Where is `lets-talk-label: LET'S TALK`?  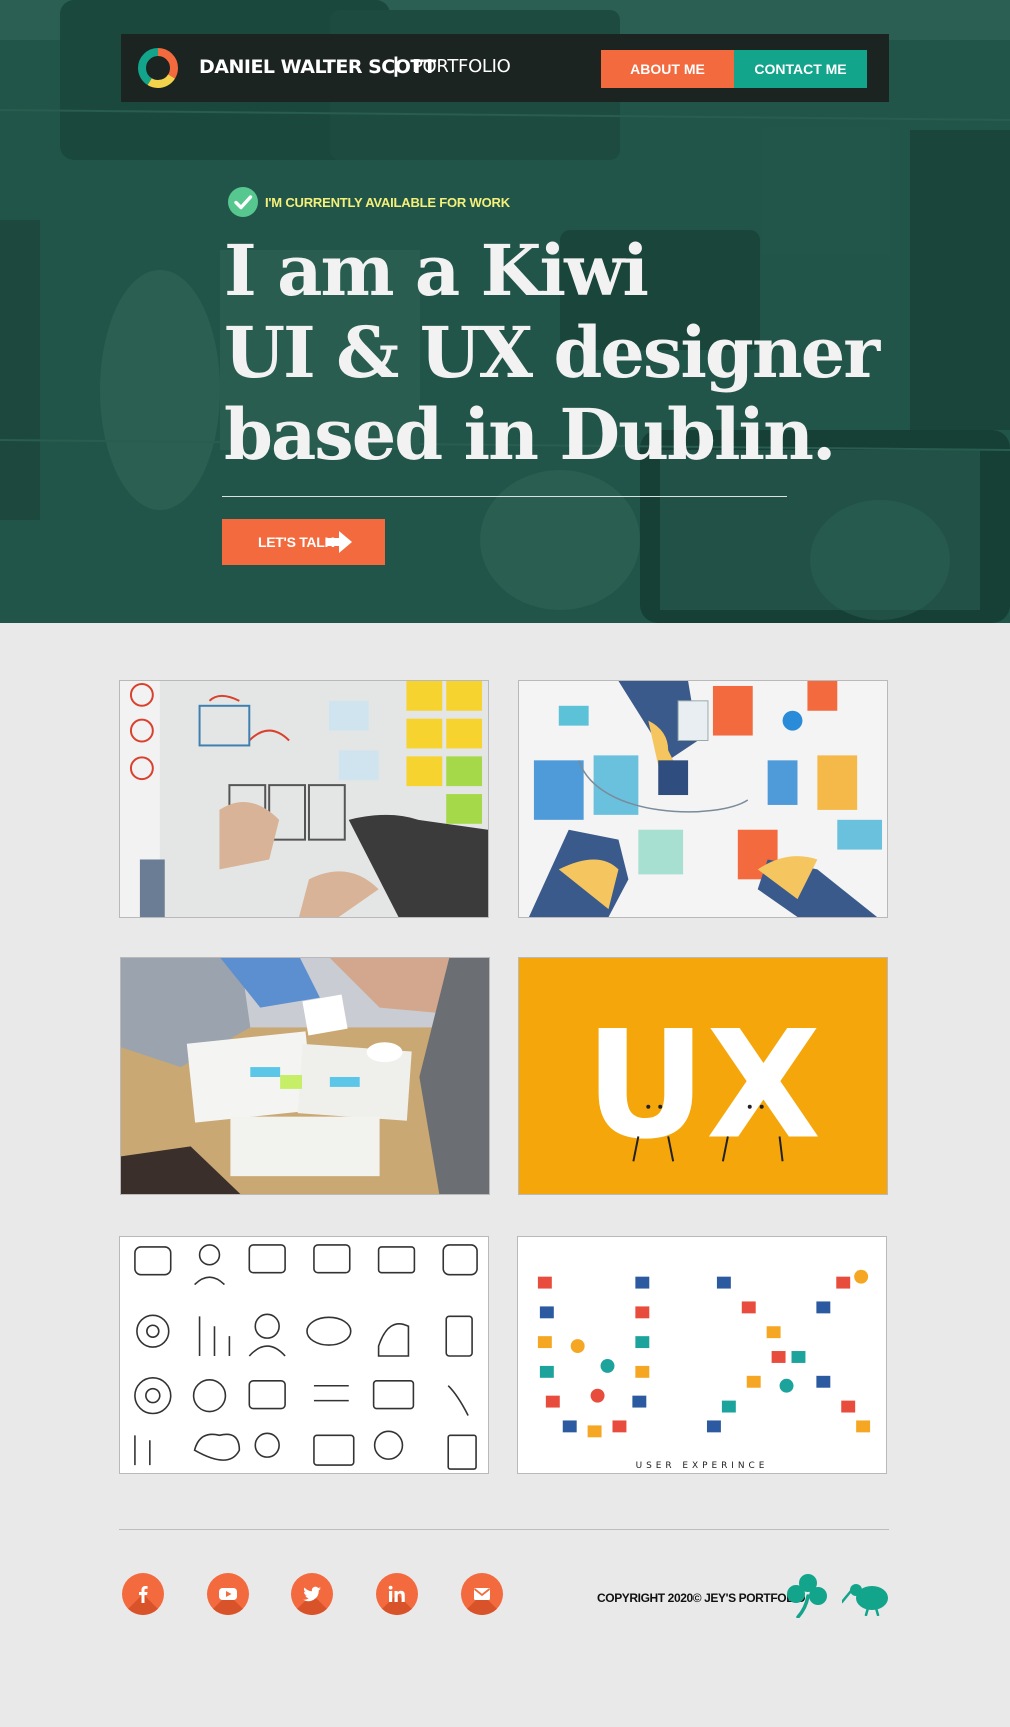 lets-talk-label: LET'S TALK is located at coordinates (296, 542).